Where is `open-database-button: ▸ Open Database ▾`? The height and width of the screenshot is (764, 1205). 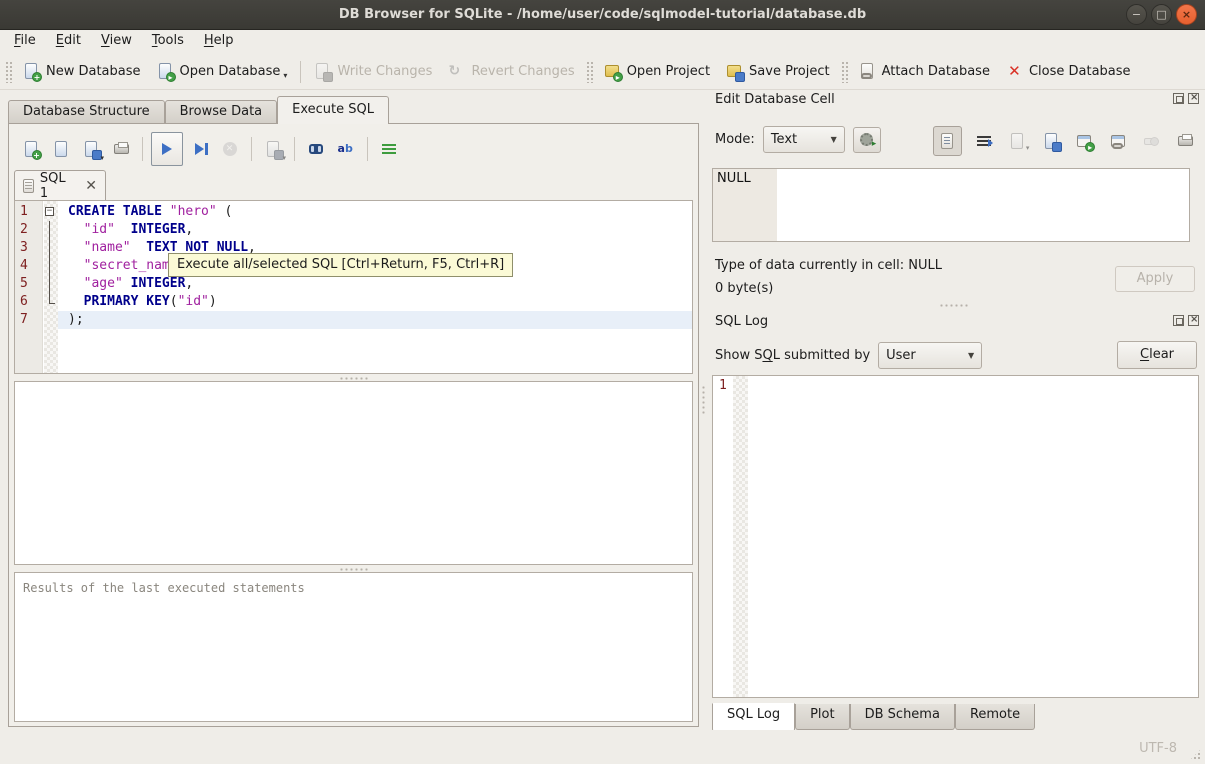
open-database-button: ▸ Open Database ▾ is located at coordinates (222, 71).